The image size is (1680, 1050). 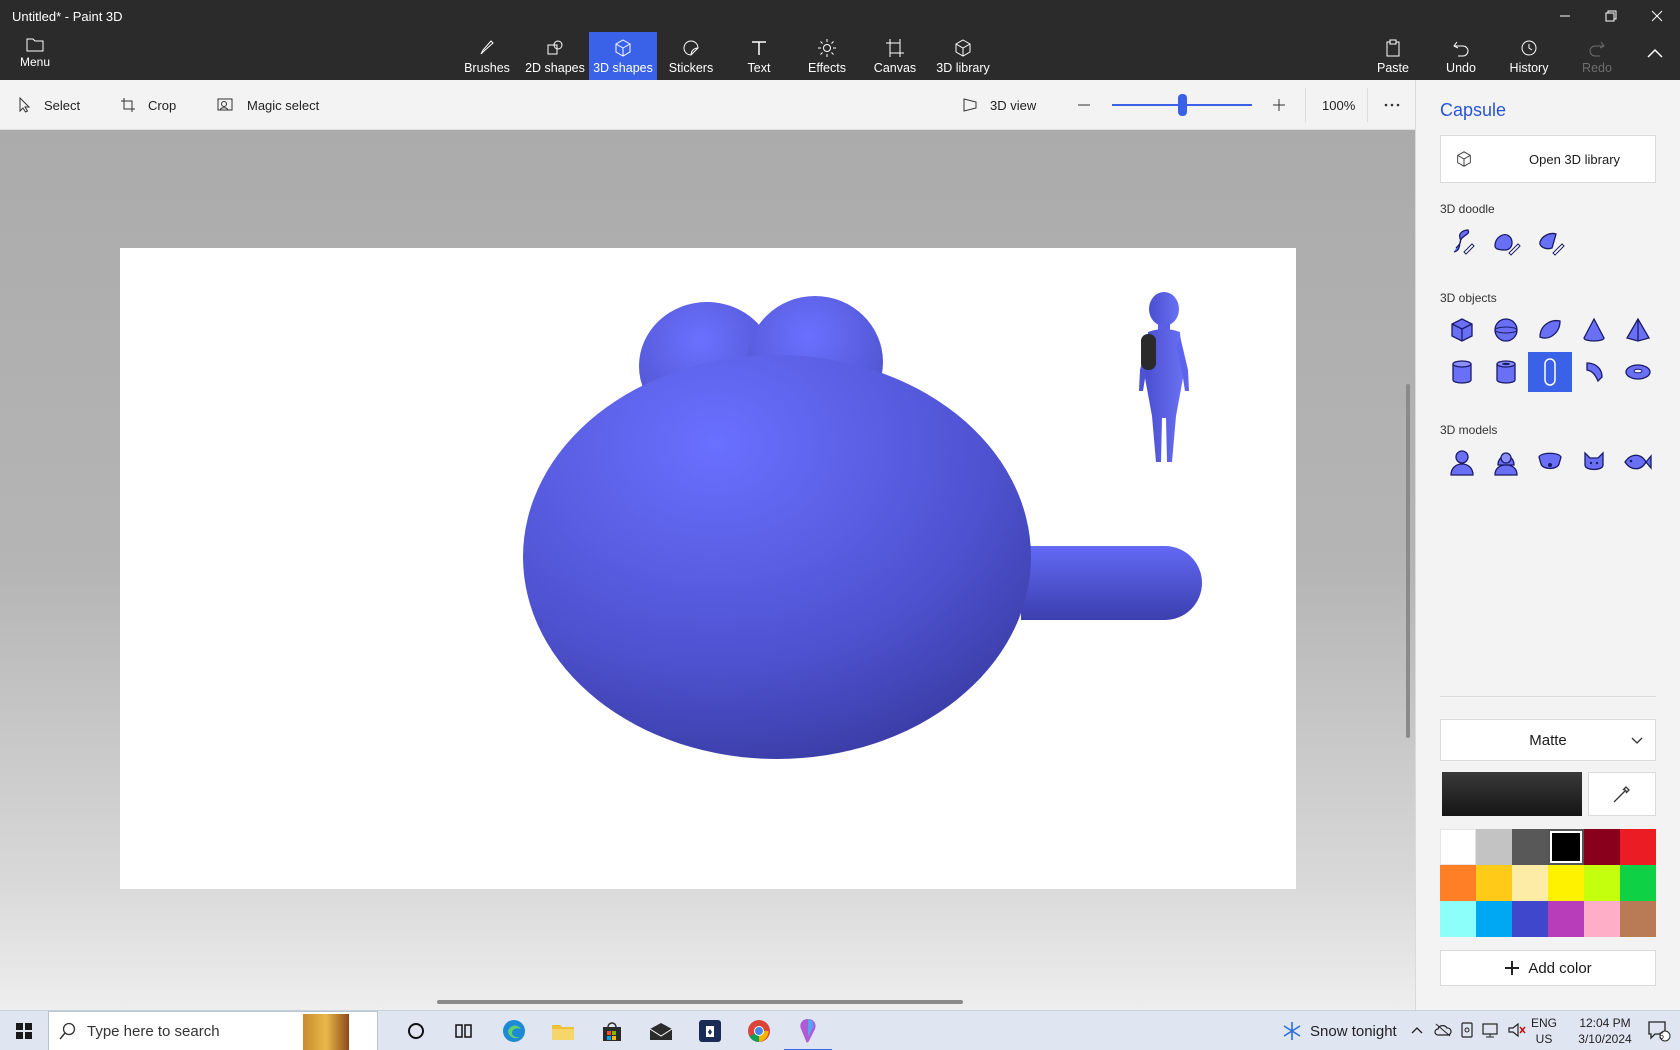 What do you see at coordinates (1443, 1031) in the screenshot?
I see `onedrive-tray-button` at bounding box center [1443, 1031].